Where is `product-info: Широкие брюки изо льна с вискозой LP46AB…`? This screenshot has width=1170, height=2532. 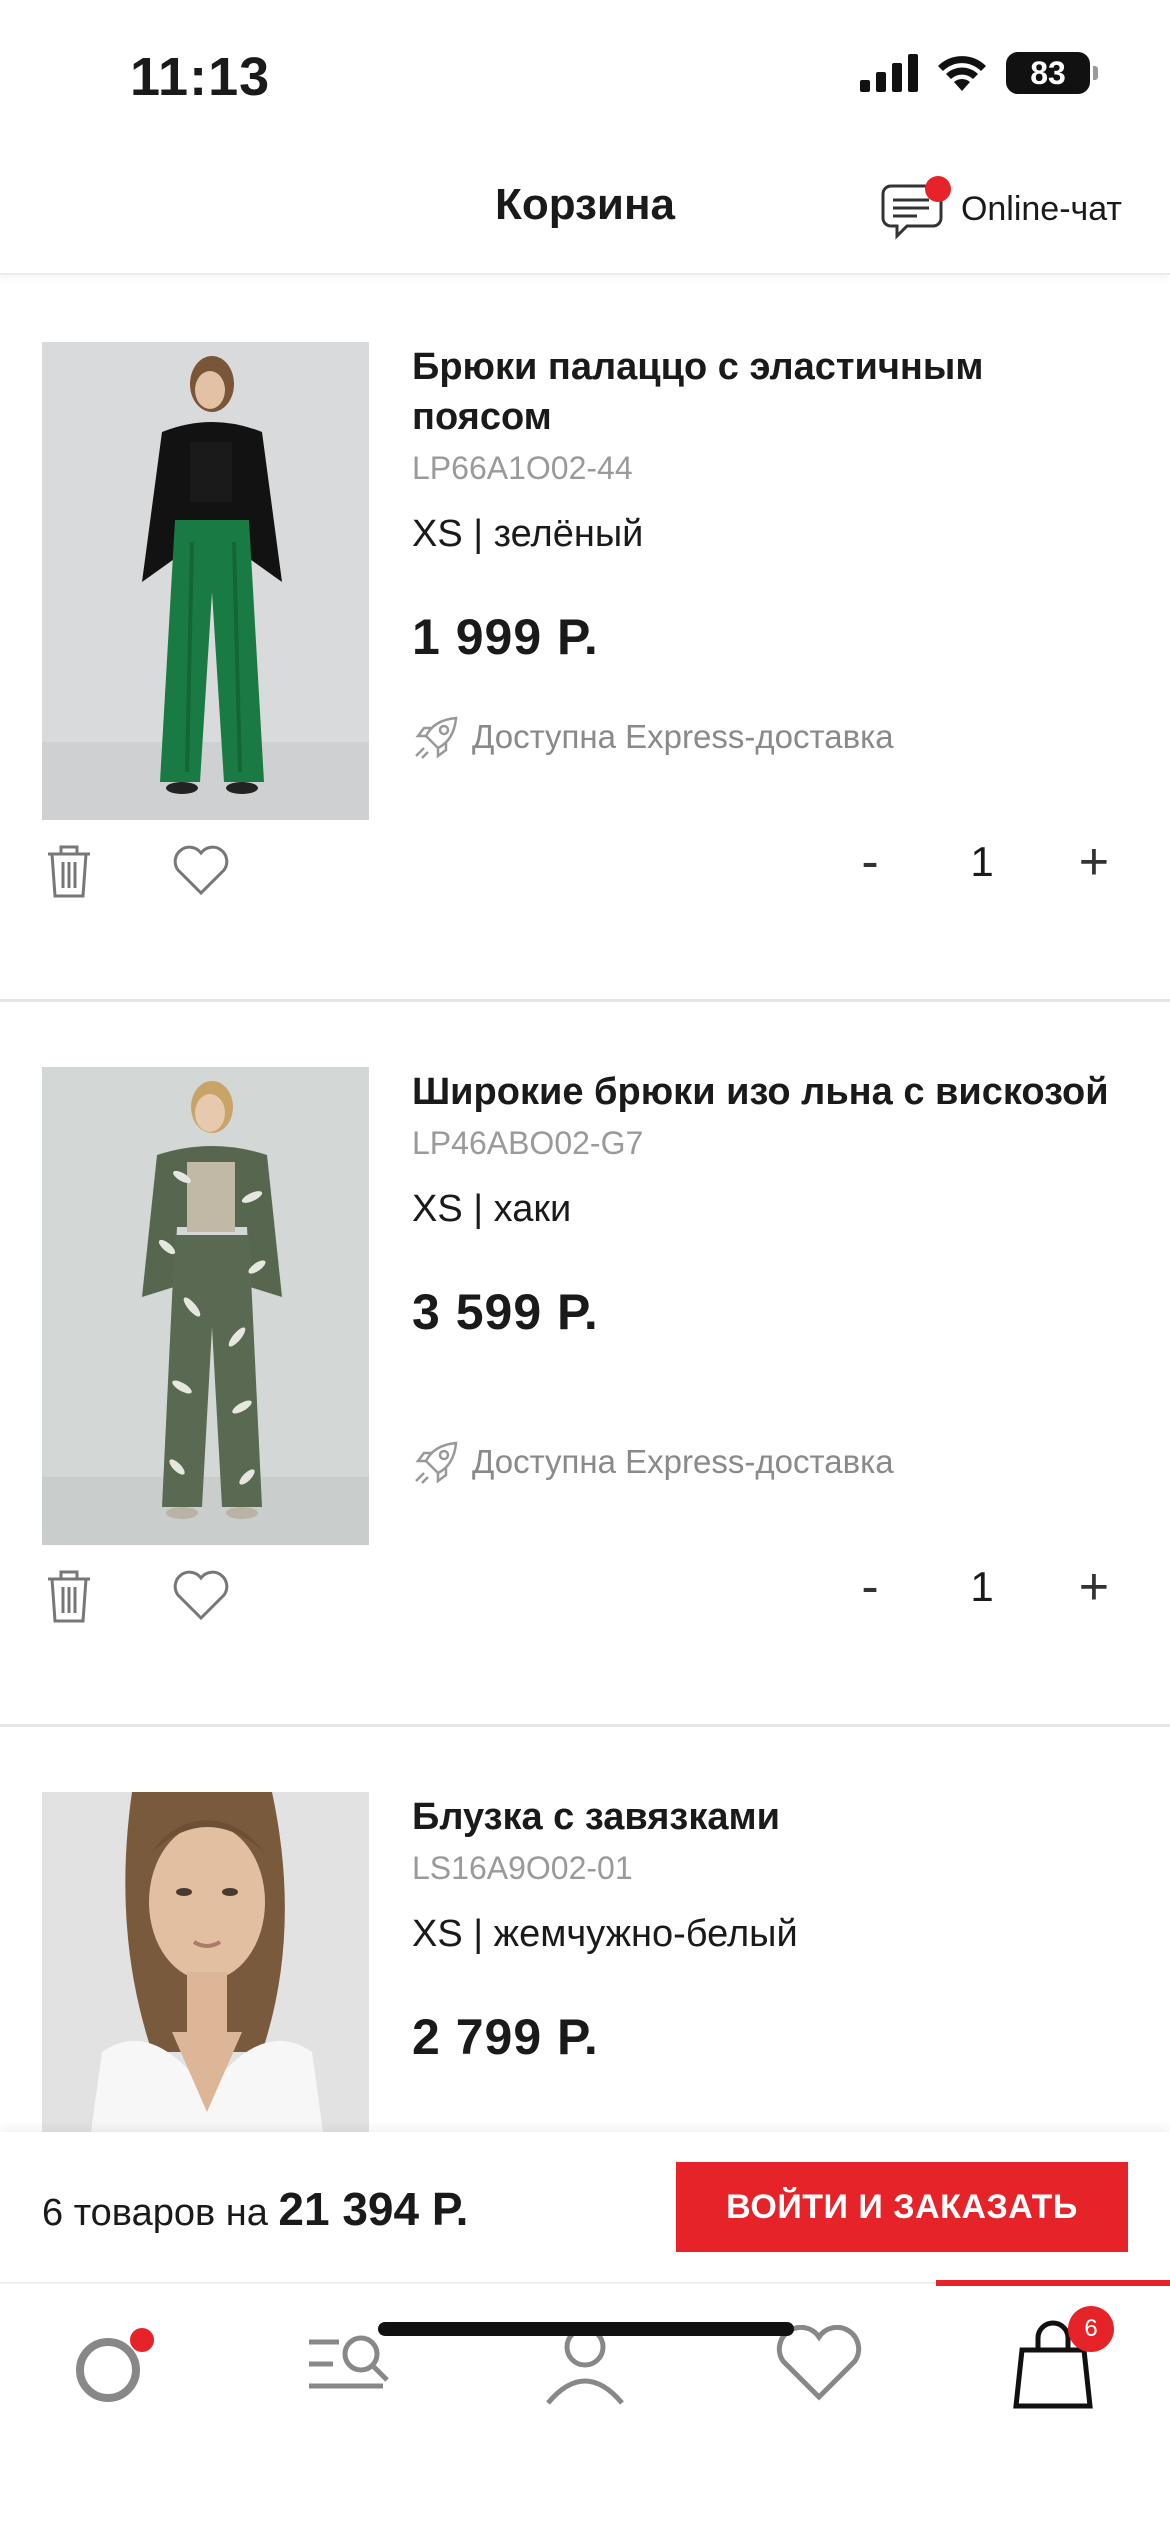 product-info: Широкие брюки изо льна с вискозой LP46AB… is located at coordinates (772, 1204).